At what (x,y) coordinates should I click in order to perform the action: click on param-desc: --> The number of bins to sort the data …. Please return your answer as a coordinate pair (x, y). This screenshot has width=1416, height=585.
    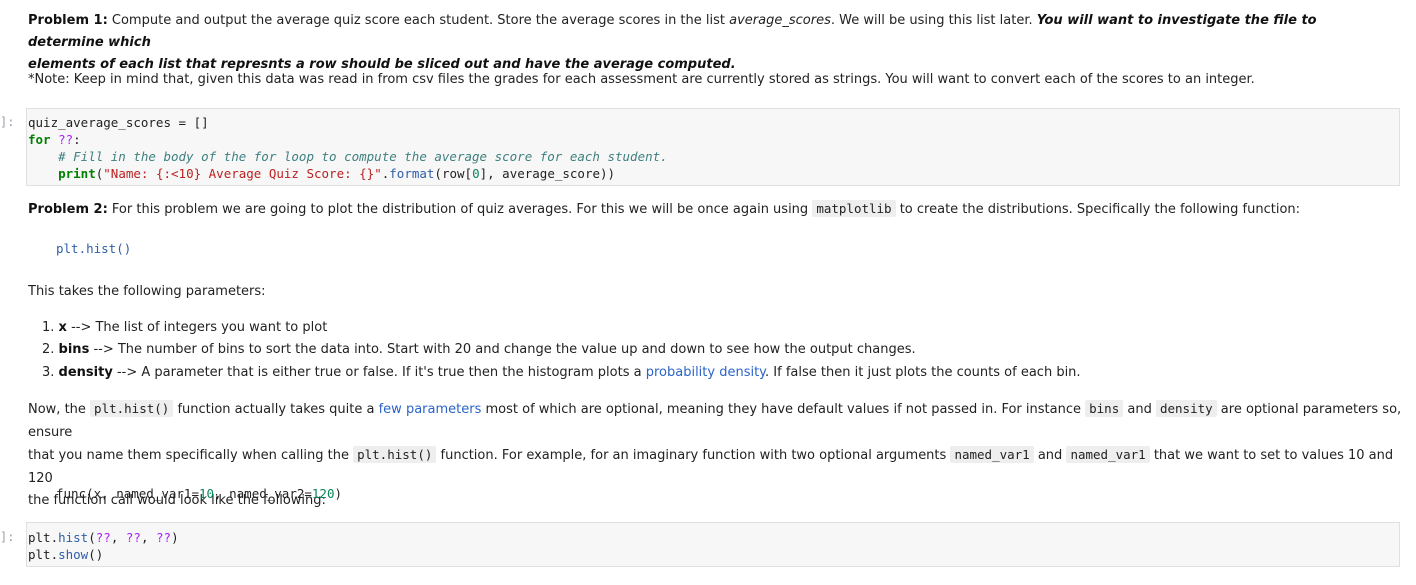
    Looking at the image, I should click on (502, 349).